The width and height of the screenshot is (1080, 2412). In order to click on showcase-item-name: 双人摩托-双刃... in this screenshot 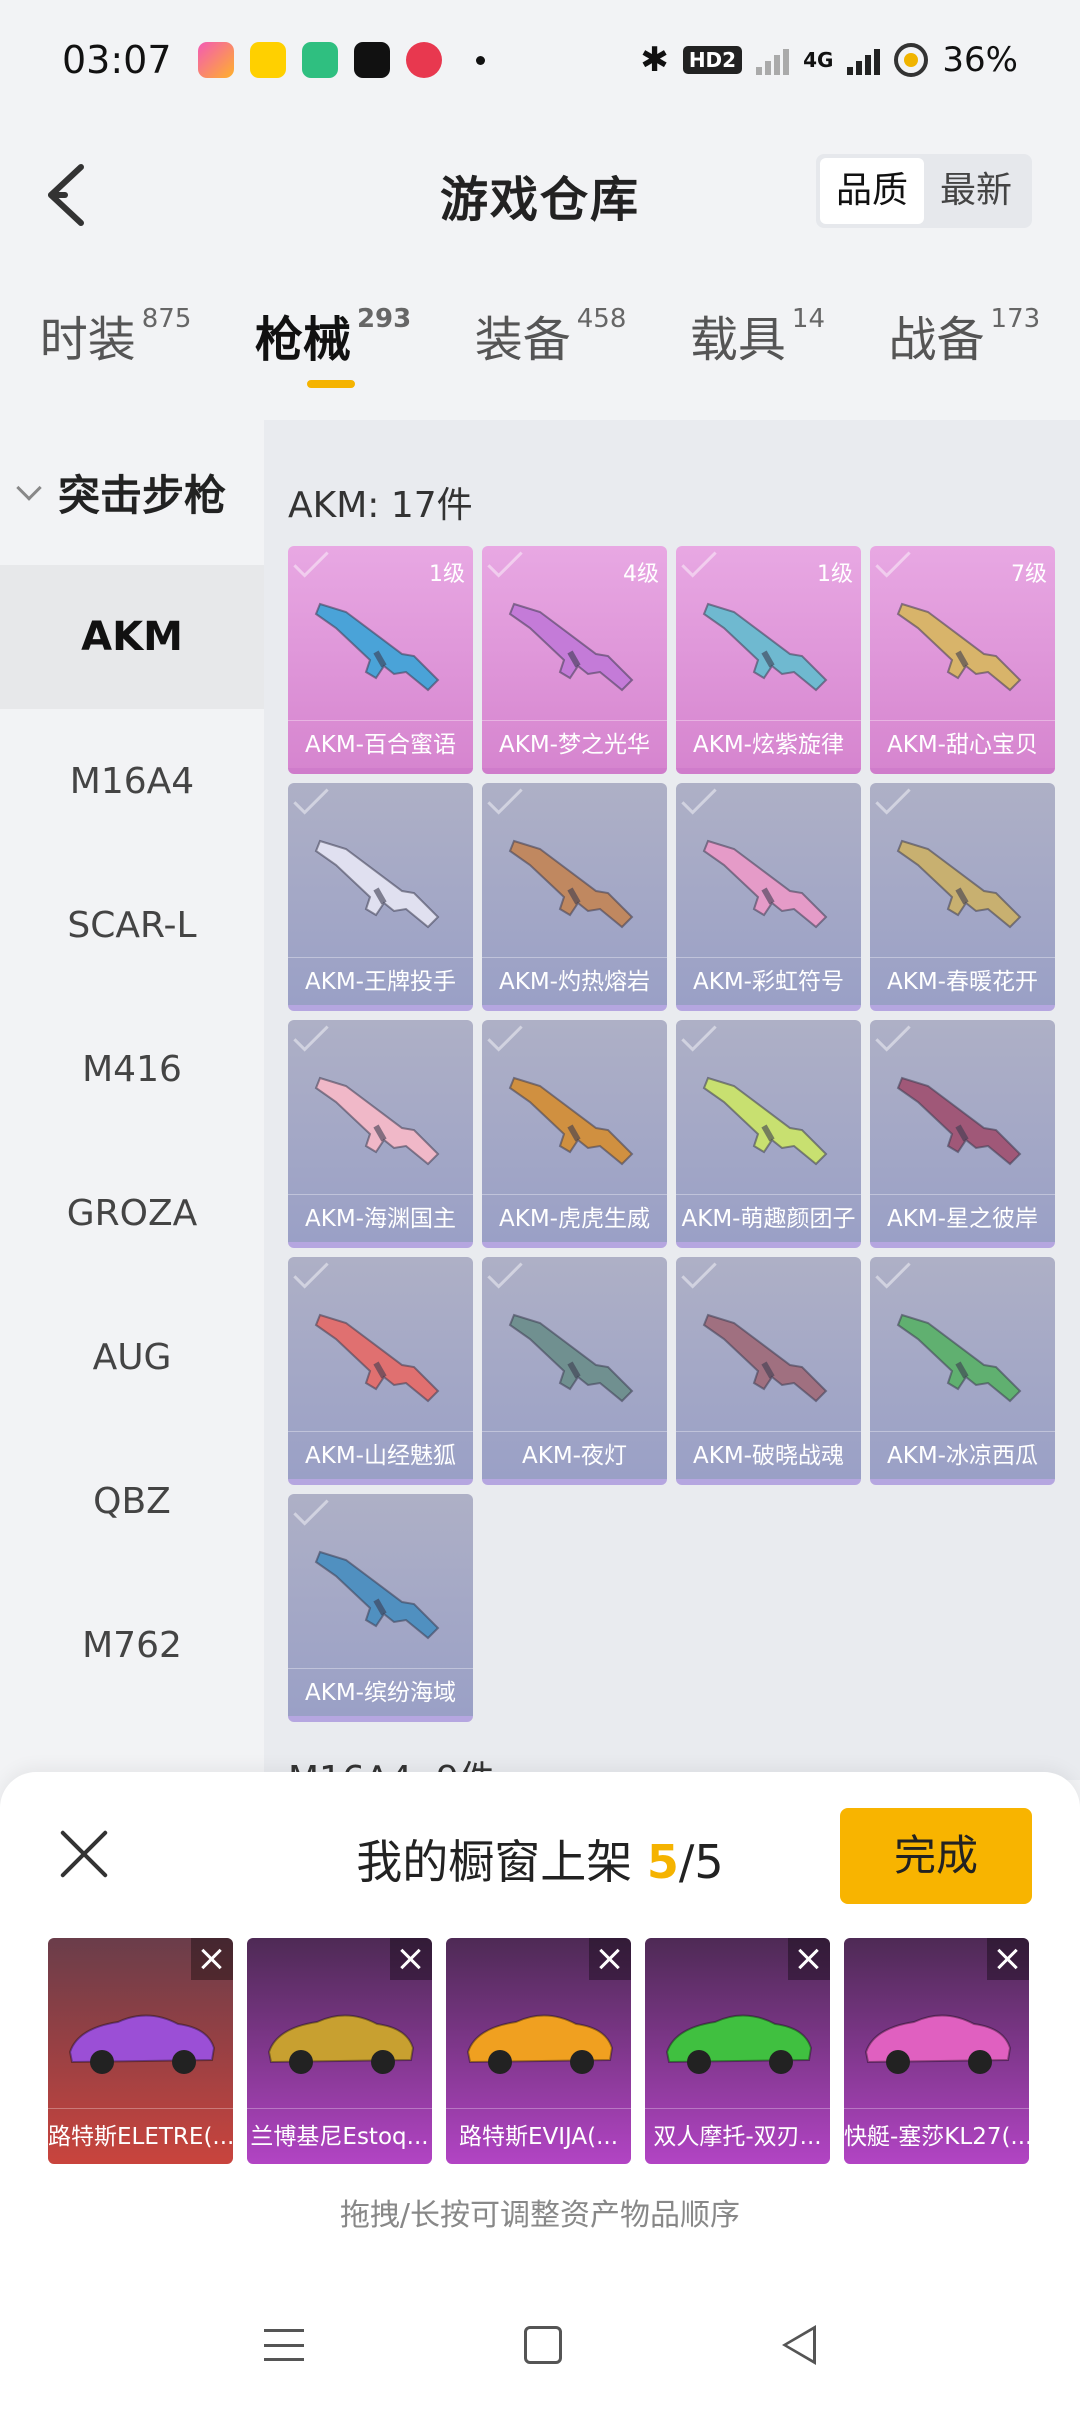, I will do `click(737, 2136)`.